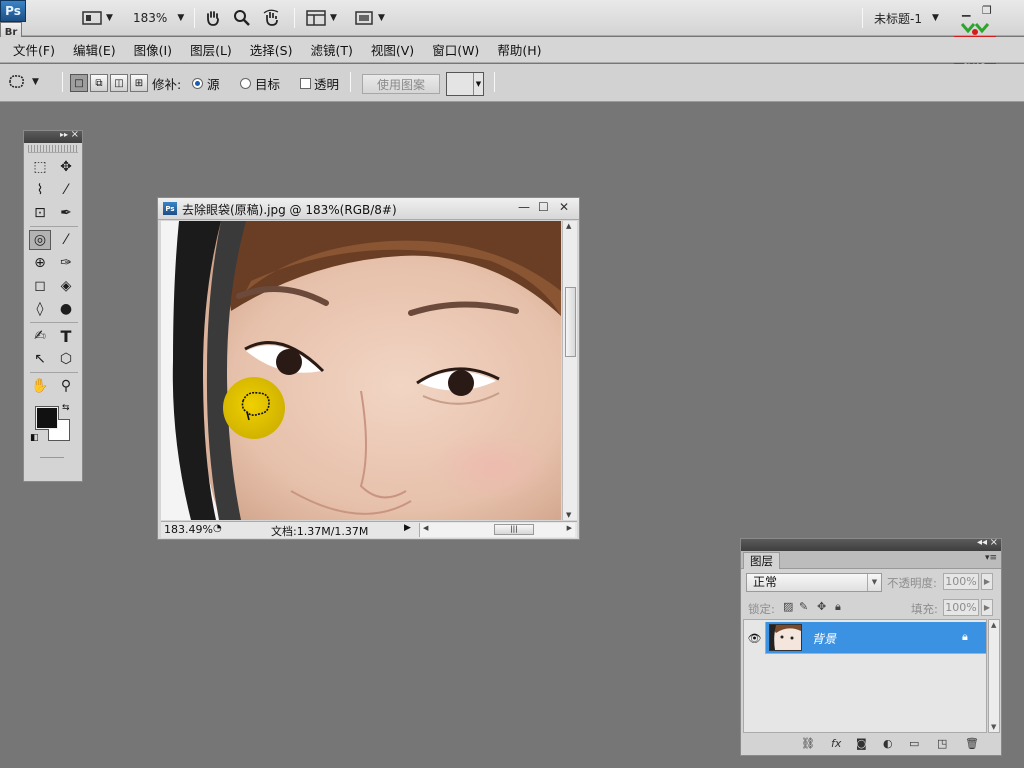  Describe the element at coordinates (119, 83) in the screenshot. I see `subtract-selection-button: ◫` at that location.